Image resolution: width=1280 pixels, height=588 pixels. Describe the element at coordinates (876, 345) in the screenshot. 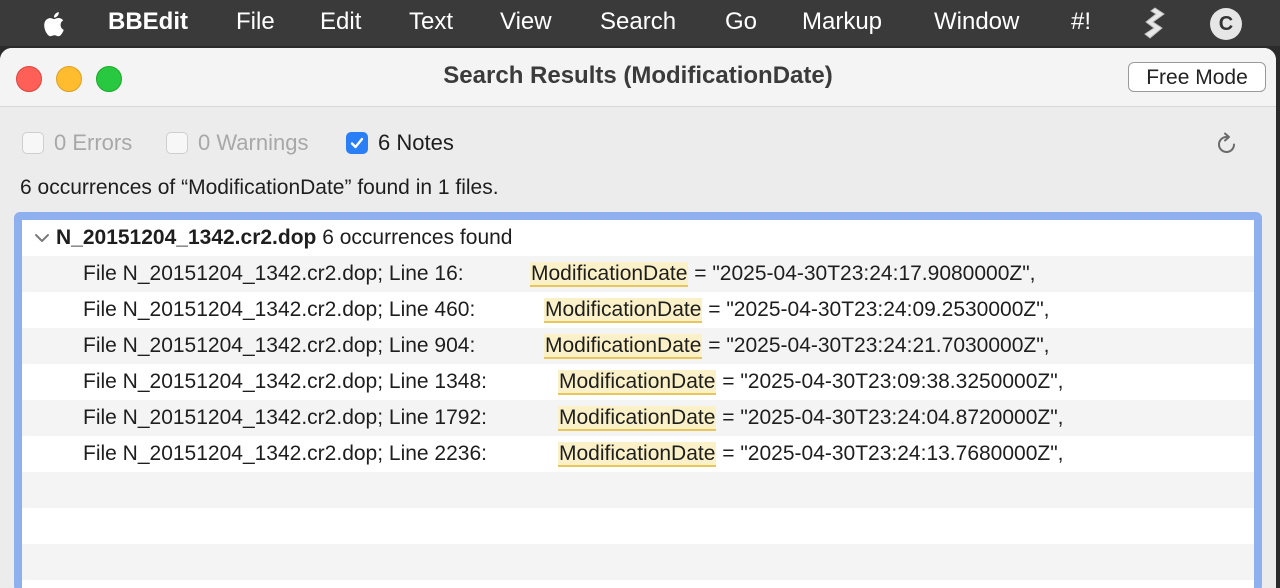

I see `match-rest: = "2025-04-30T23:24:21.7030000Z",` at that location.